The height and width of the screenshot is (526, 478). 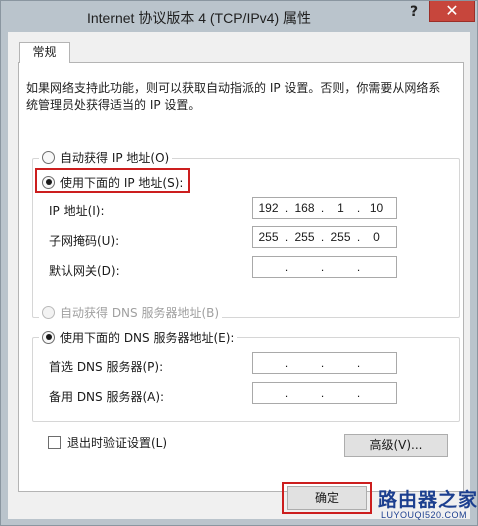 I want to click on ip-octet: 1, so click(x=340, y=208).